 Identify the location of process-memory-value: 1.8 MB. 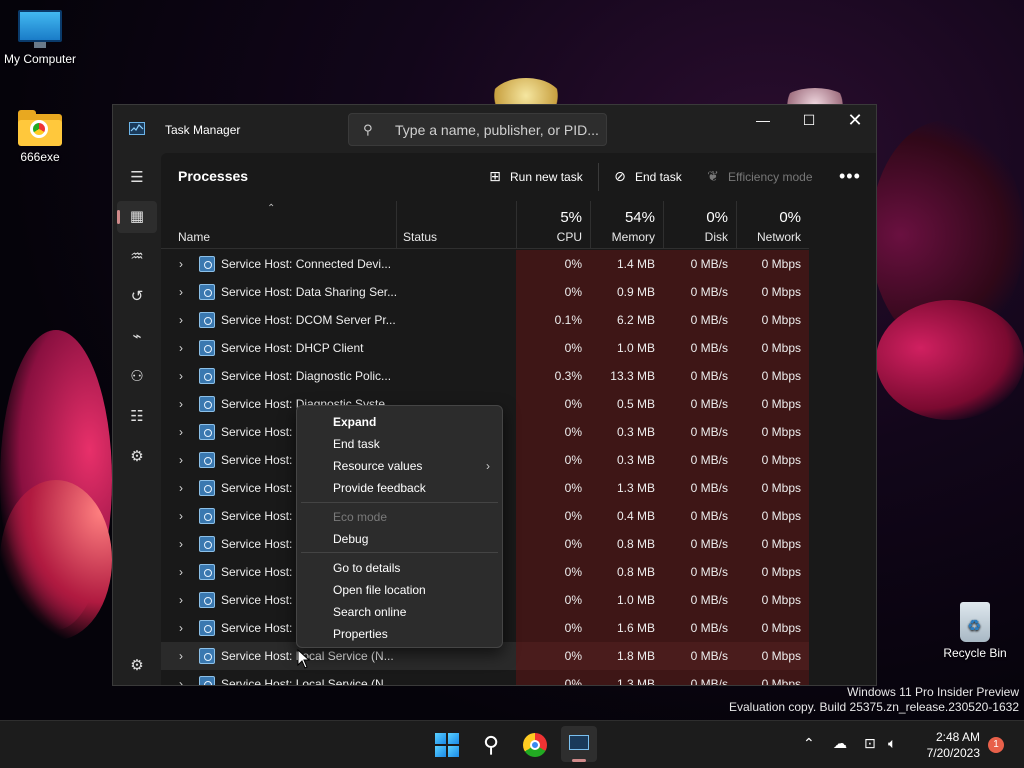
(626, 656).